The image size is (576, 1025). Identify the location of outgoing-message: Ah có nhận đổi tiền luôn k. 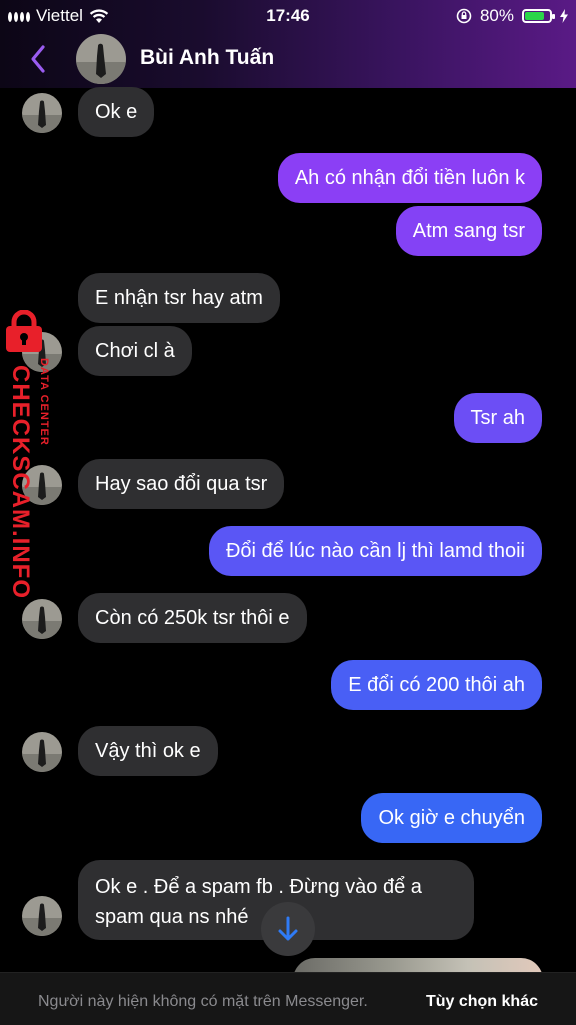
(409, 178).